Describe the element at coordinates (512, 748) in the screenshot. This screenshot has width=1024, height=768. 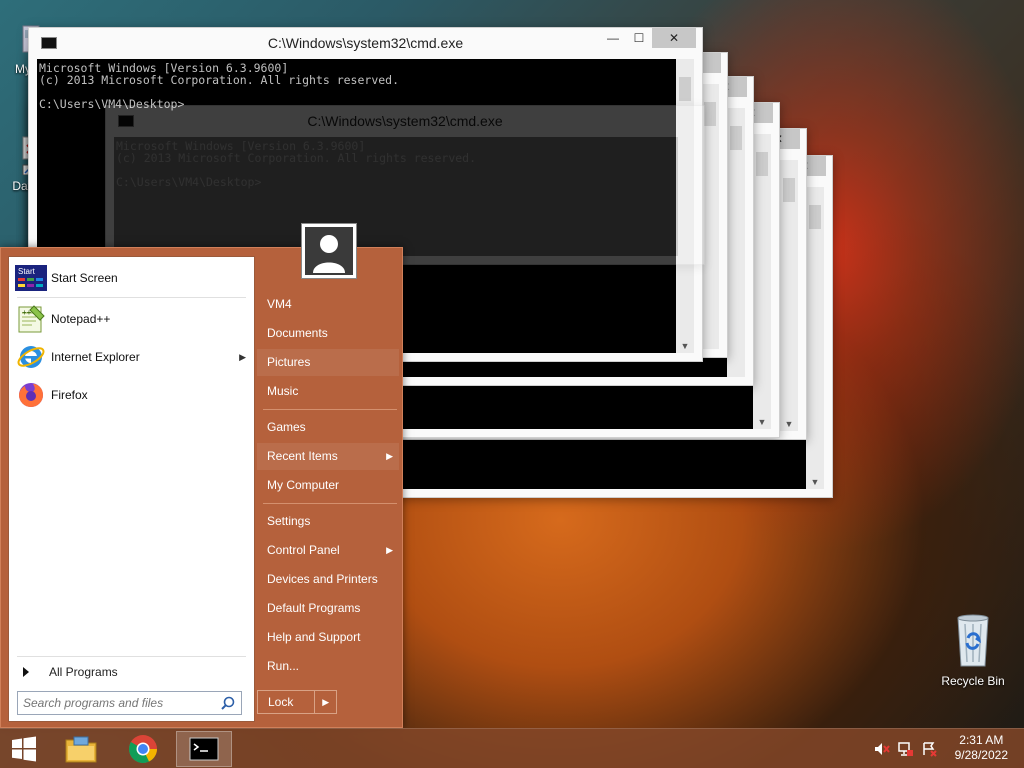
I see `taskbar: 2:31 AM 9/28/2022` at that location.